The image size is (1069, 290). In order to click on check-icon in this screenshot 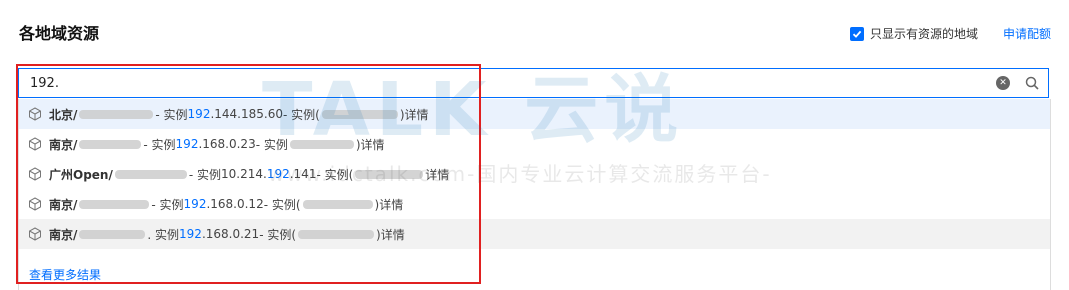, I will do `click(857, 34)`.